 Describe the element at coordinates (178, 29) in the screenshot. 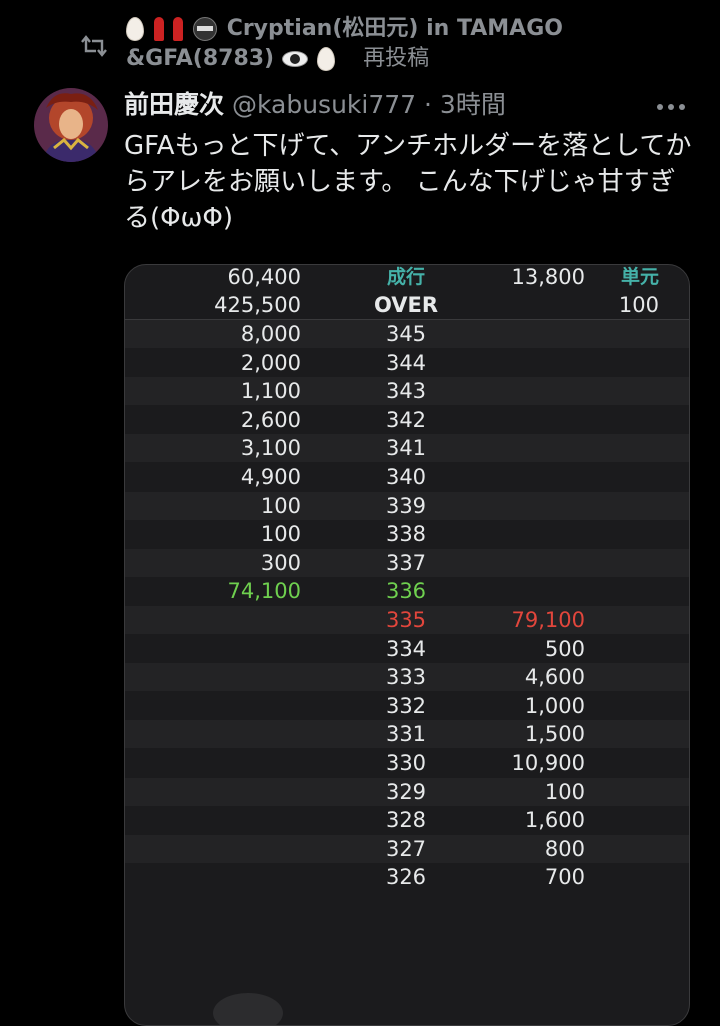

I see `dancer-emoji` at that location.